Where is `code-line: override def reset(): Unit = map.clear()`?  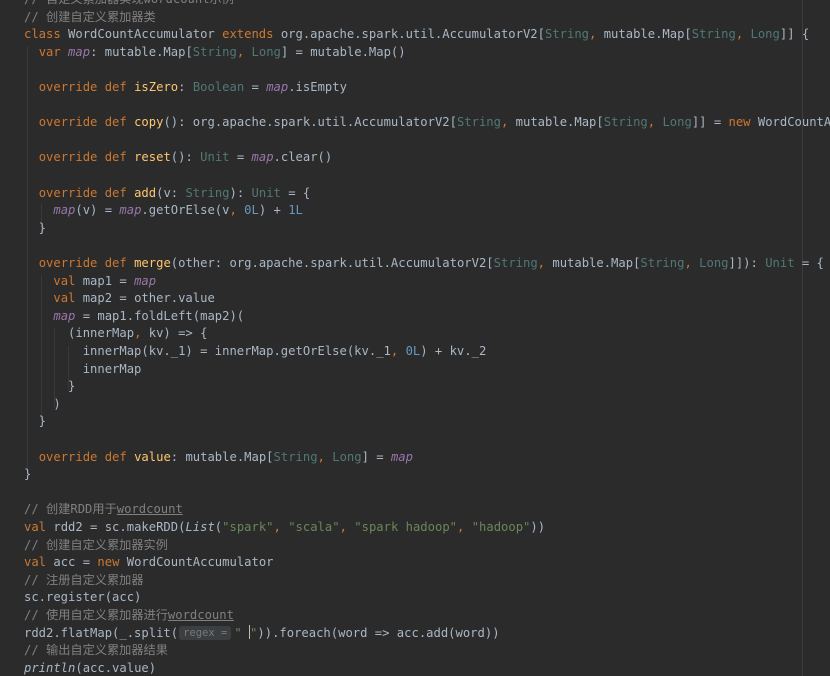
code-line: override def reset(): Unit = map.clear() is located at coordinates (178, 158).